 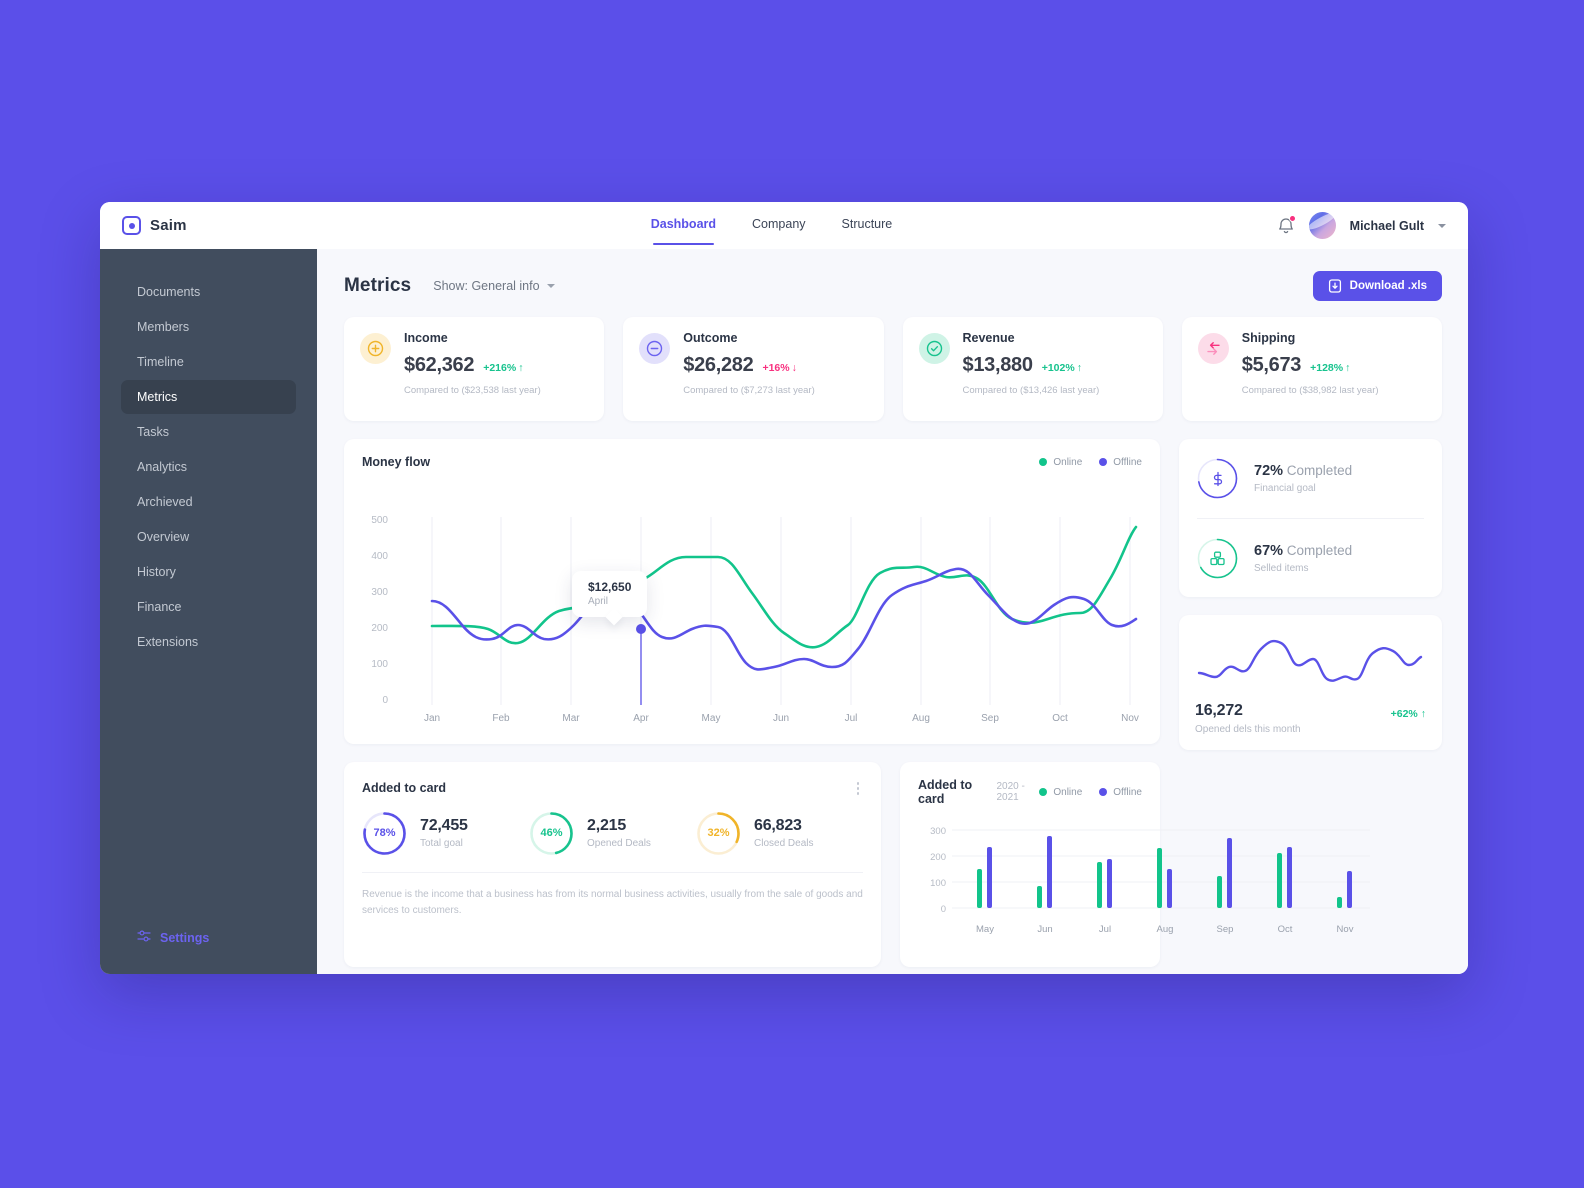 I want to click on ring-stat-opened-deals: 46% 2,215 Opened Deals, so click(x=612, y=833).